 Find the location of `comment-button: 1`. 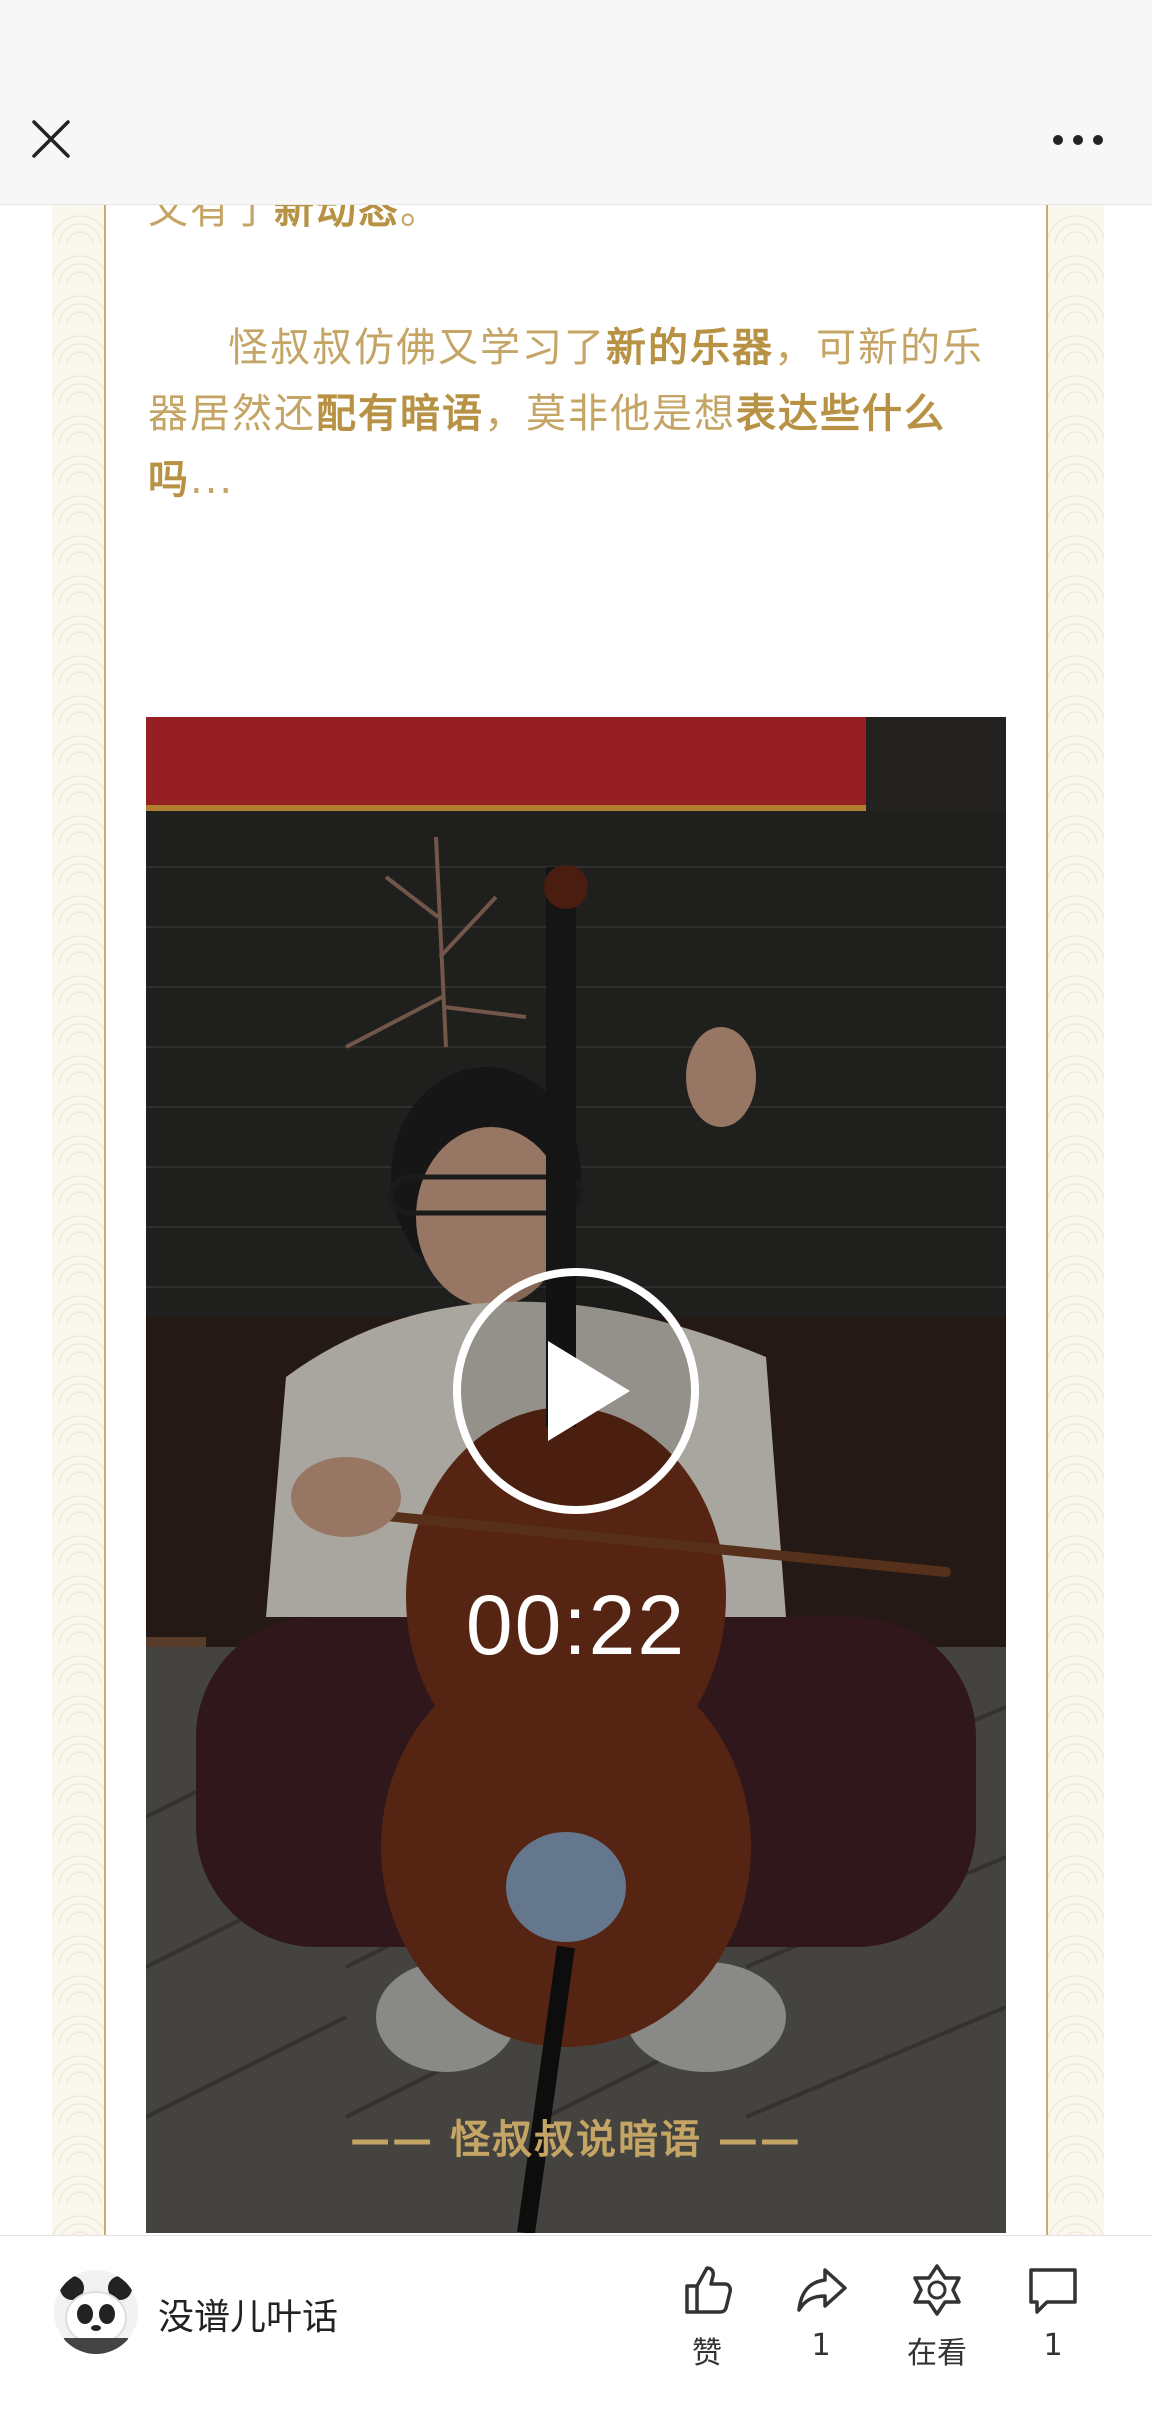

comment-button: 1 is located at coordinates (1053, 2322).